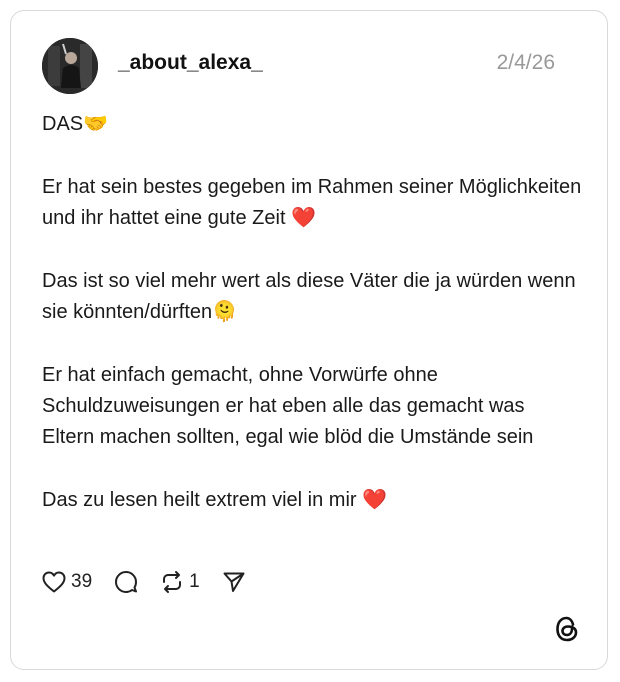 The height and width of the screenshot is (682, 620). What do you see at coordinates (54, 582) in the screenshot?
I see `heart-icon` at bounding box center [54, 582].